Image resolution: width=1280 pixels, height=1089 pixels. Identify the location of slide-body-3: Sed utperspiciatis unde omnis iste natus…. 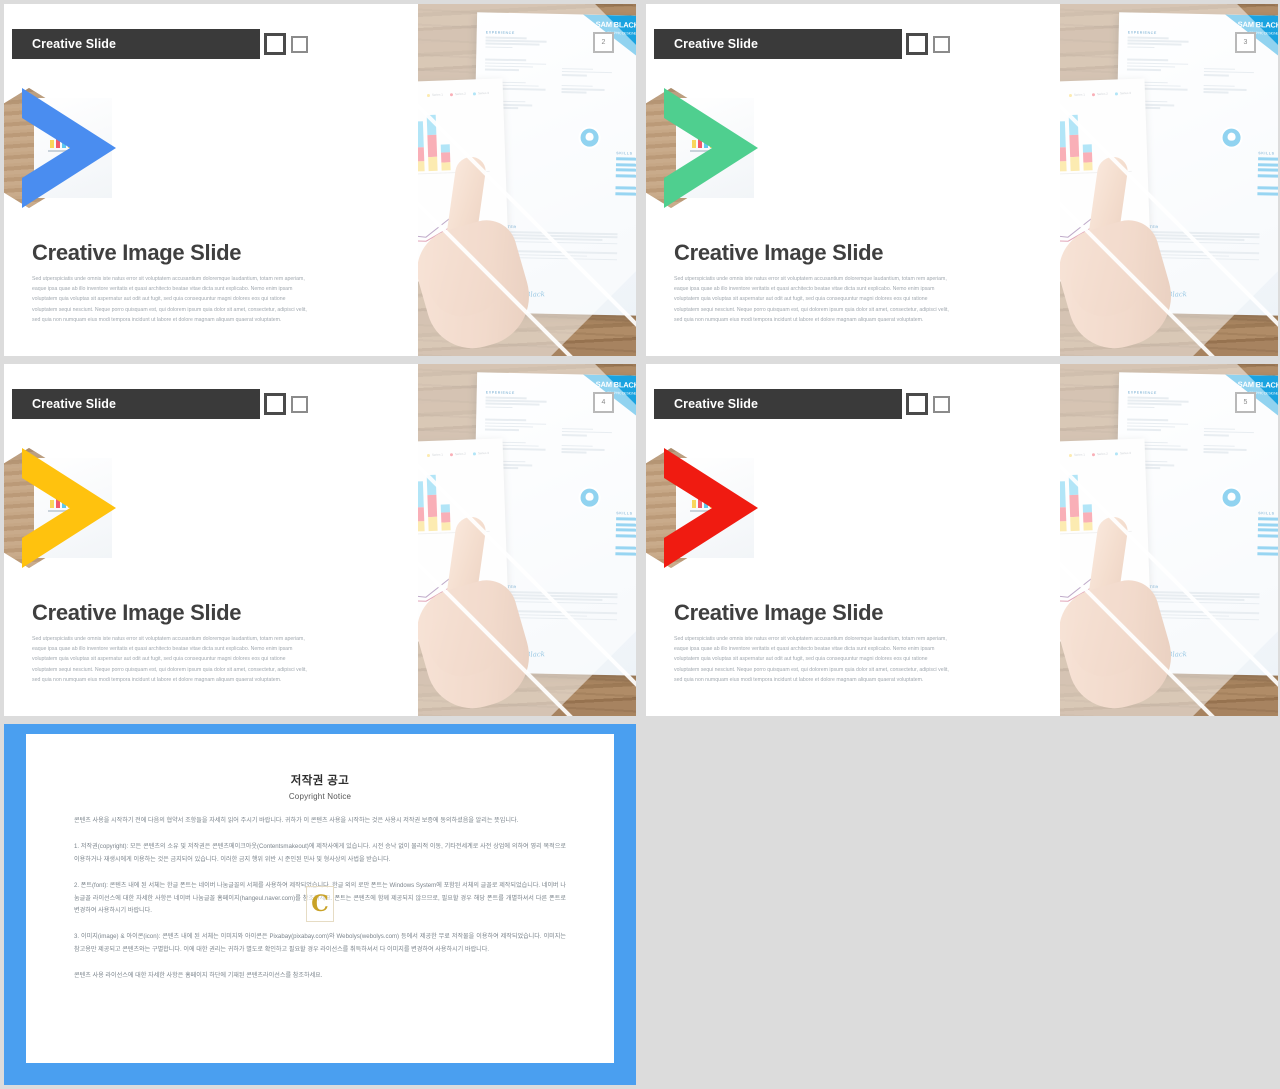
(169, 659).